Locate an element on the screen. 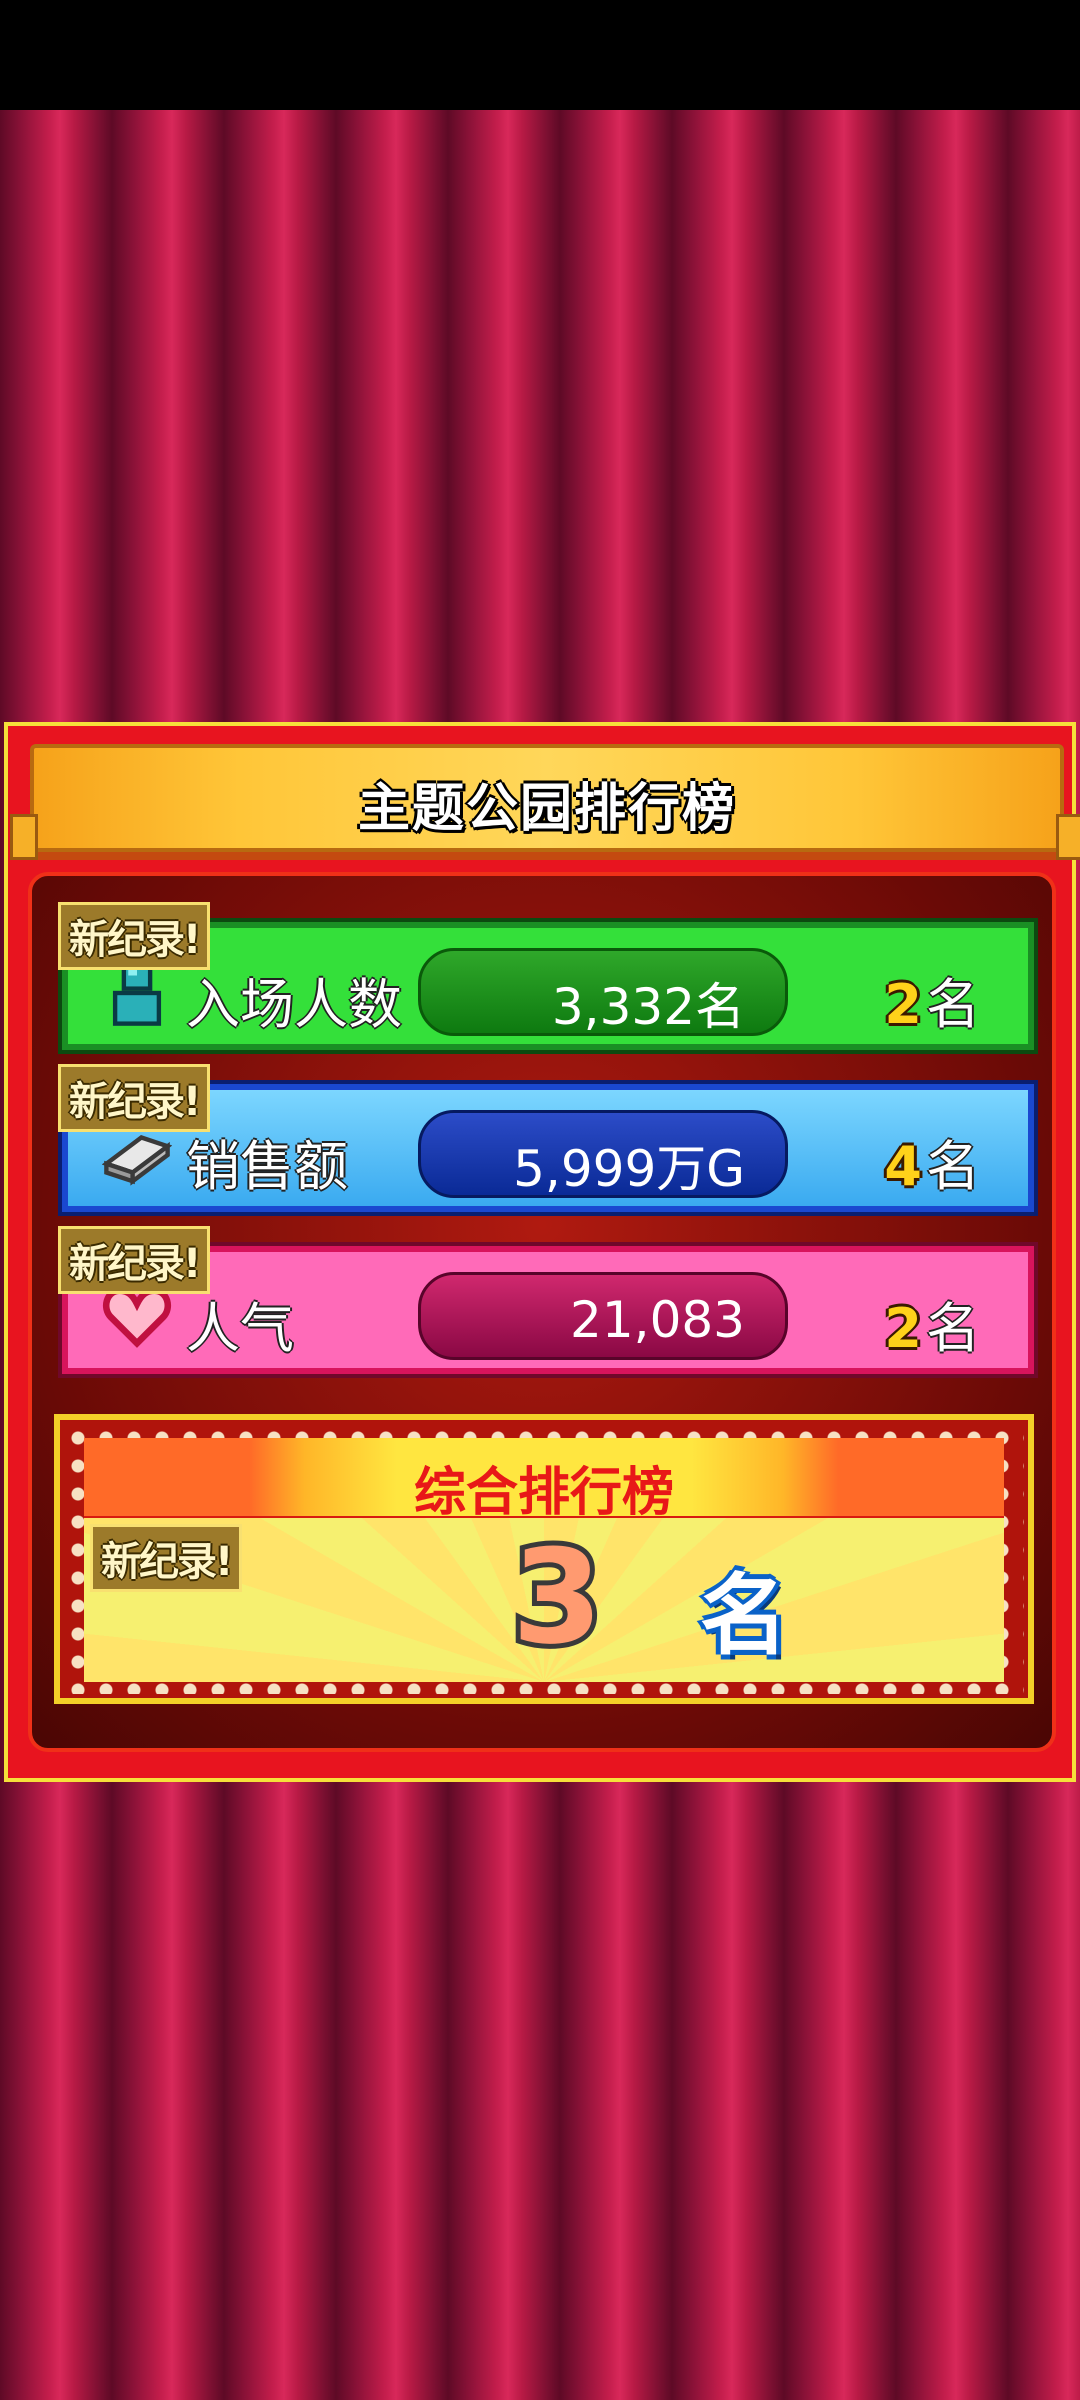  overall-rank-suffix: 名 is located at coordinates (744, 1615).